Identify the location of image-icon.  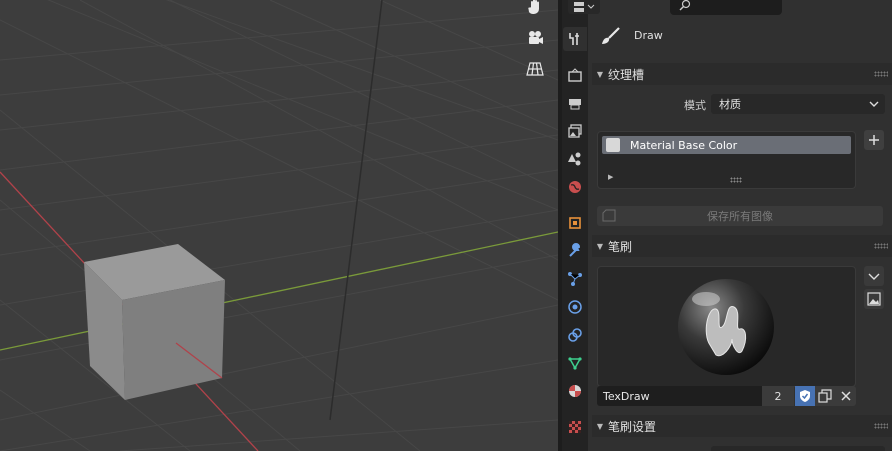
(874, 299).